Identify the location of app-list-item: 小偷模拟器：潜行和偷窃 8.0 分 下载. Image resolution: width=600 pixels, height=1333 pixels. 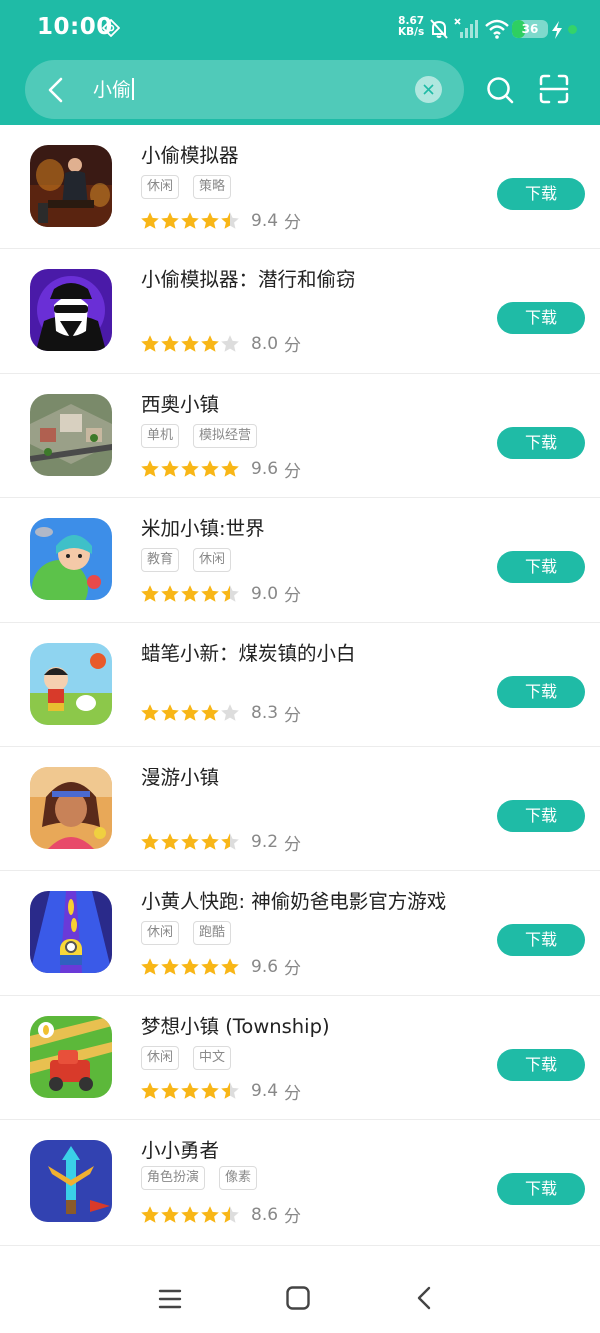
(300, 311).